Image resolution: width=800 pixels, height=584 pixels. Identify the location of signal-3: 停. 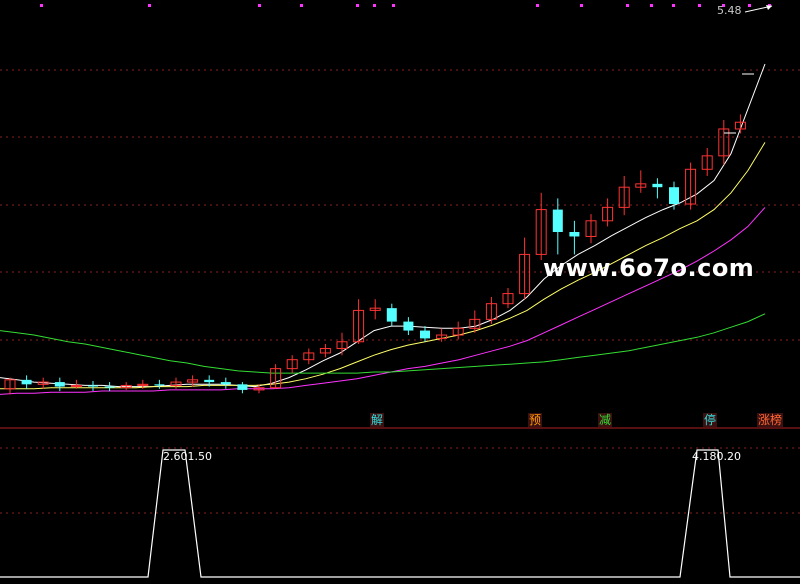
(710, 420).